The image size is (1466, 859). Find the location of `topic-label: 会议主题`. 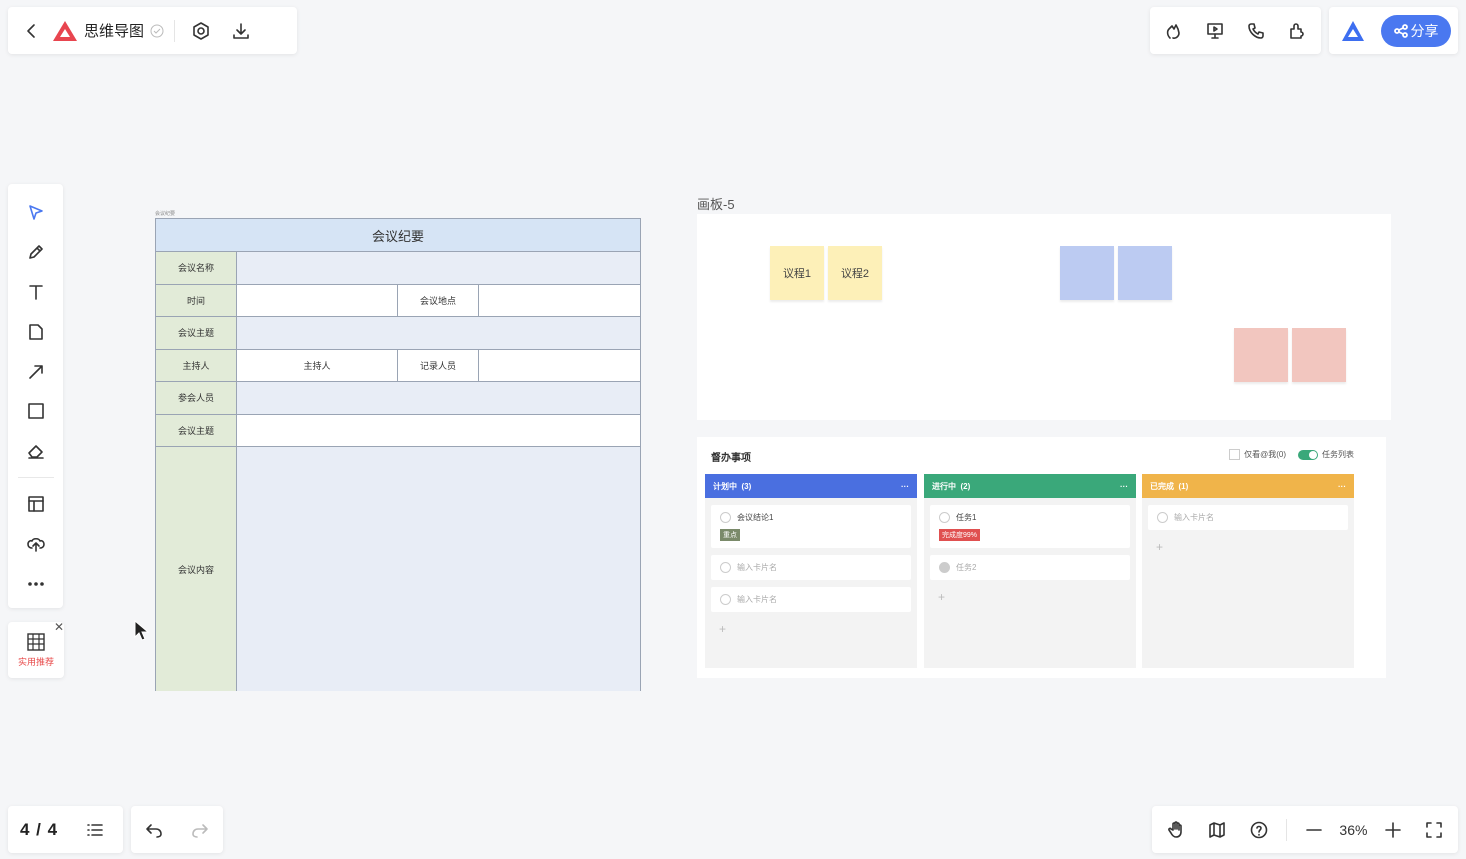

topic-label: 会议主题 is located at coordinates (196, 333).